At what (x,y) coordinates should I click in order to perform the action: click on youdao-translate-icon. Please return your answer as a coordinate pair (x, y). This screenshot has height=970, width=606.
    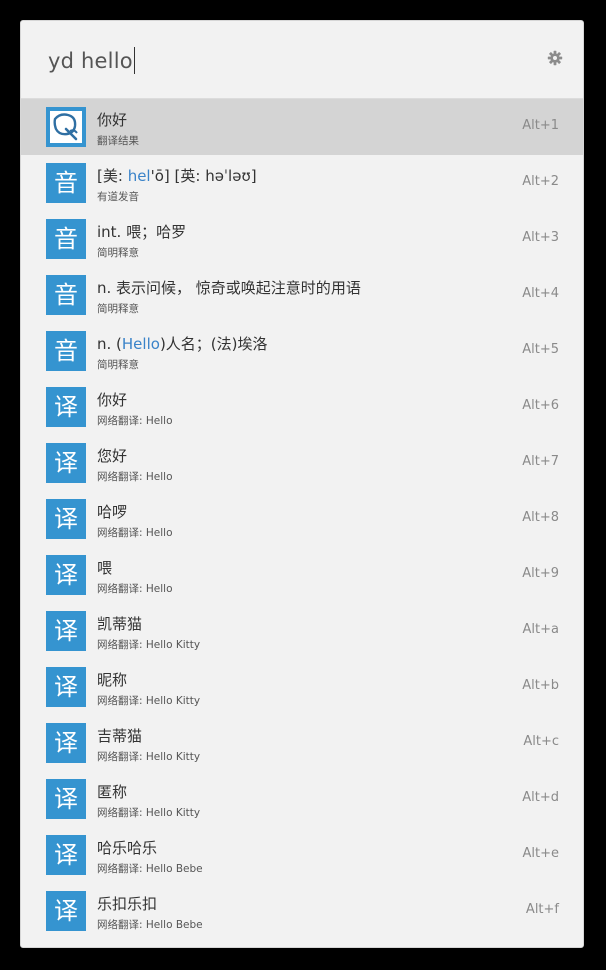
    Looking at the image, I should click on (66, 127).